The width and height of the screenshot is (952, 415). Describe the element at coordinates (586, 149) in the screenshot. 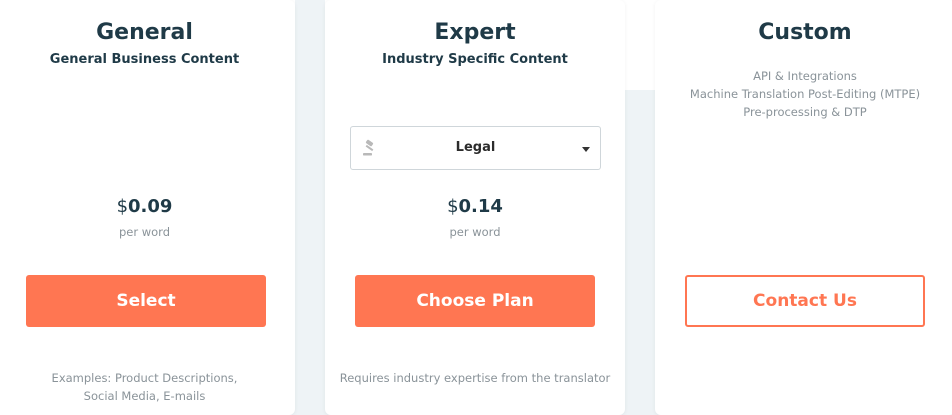

I see `chevron-down-icon` at that location.